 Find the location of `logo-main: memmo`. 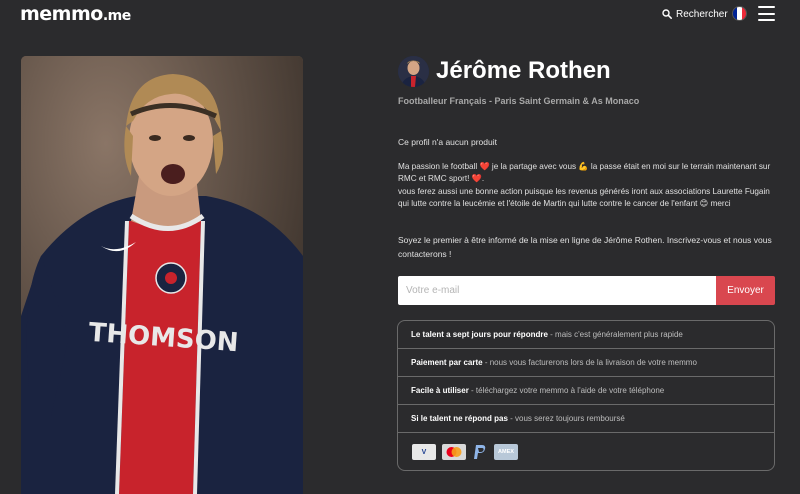

logo-main: memmo is located at coordinates (61, 14).